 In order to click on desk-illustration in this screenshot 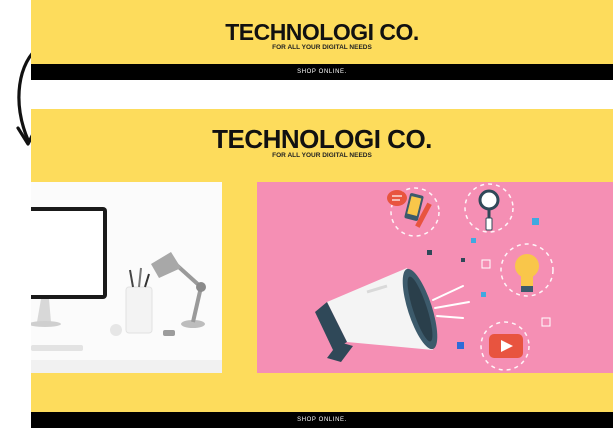, I will do `click(126, 277)`.